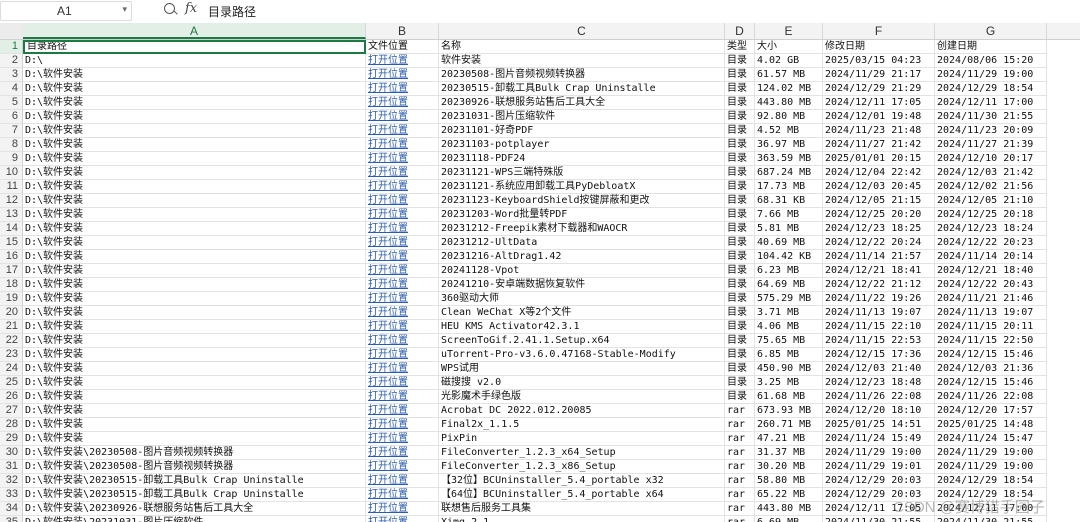  I want to click on table-cell: Ximg 2.1, so click(582, 519).